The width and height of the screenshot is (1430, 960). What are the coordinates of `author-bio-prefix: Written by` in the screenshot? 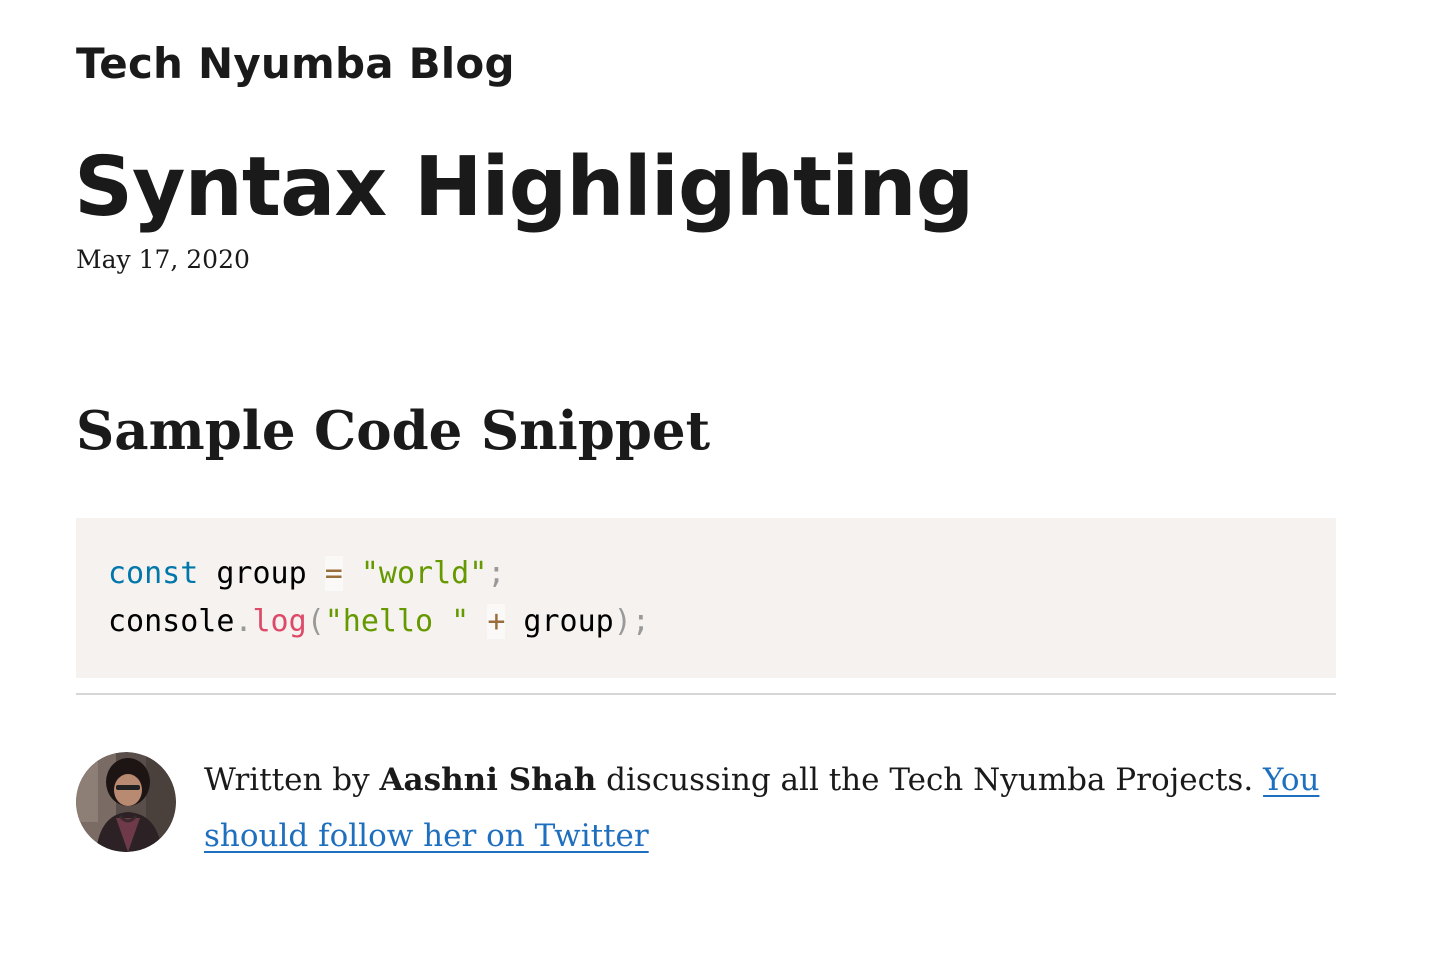 It's located at (292, 780).